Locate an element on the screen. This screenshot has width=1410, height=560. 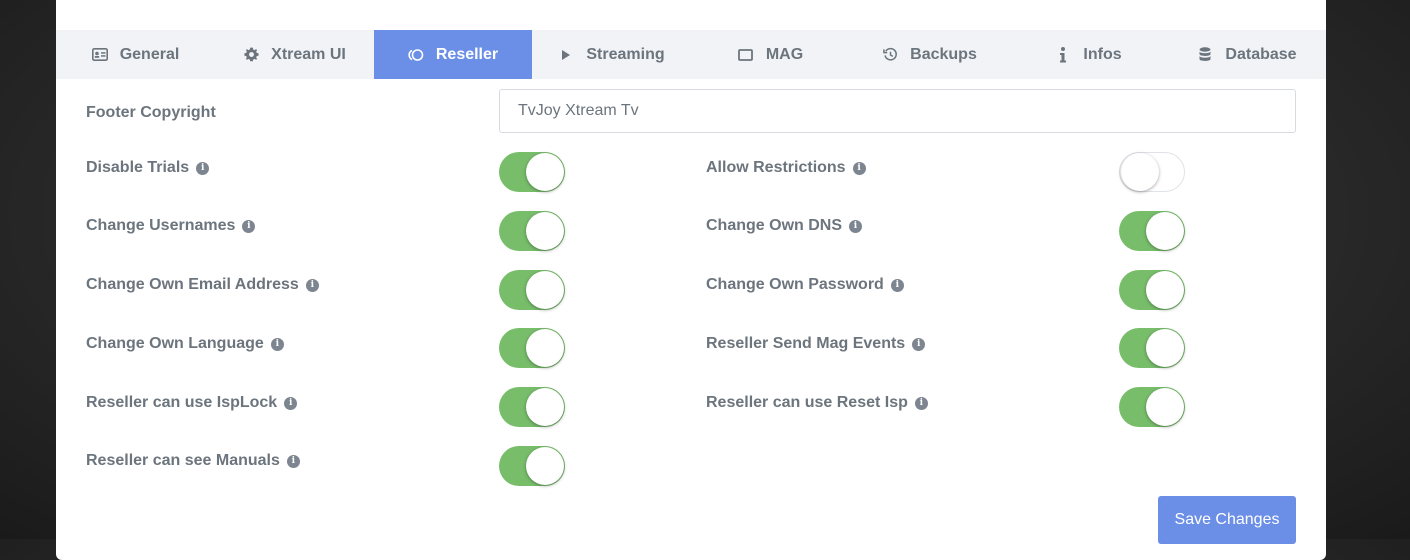
disable-trials-toggle is located at coordinates (532, 172).